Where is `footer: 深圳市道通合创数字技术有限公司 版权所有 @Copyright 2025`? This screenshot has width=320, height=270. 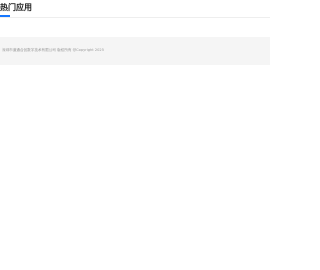
footer: 深圳市道通合创数字技术有限公司 版权所有 @Copyright 2025 is located at coordinates (135, 51).